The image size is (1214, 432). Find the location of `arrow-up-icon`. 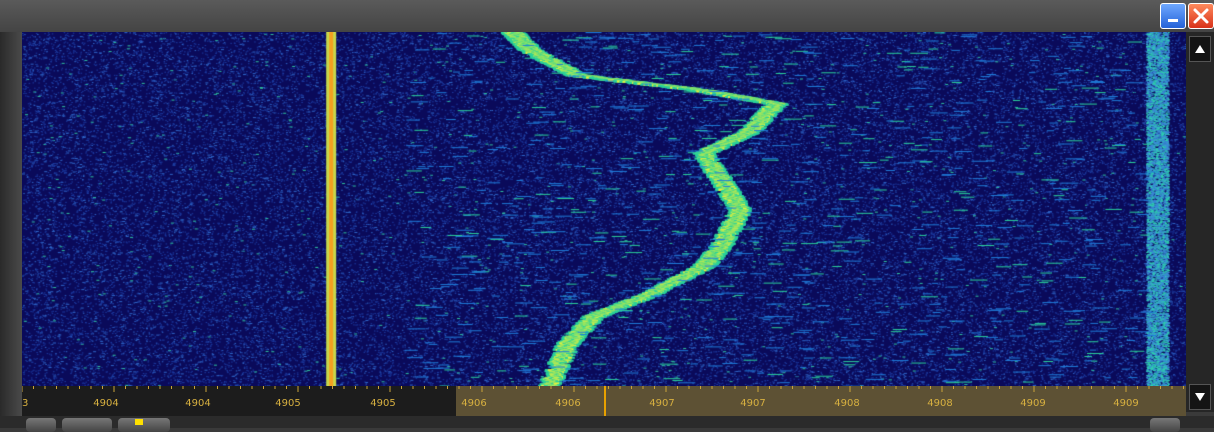

arrow-up-icon is located at coordinates (1200, 49).